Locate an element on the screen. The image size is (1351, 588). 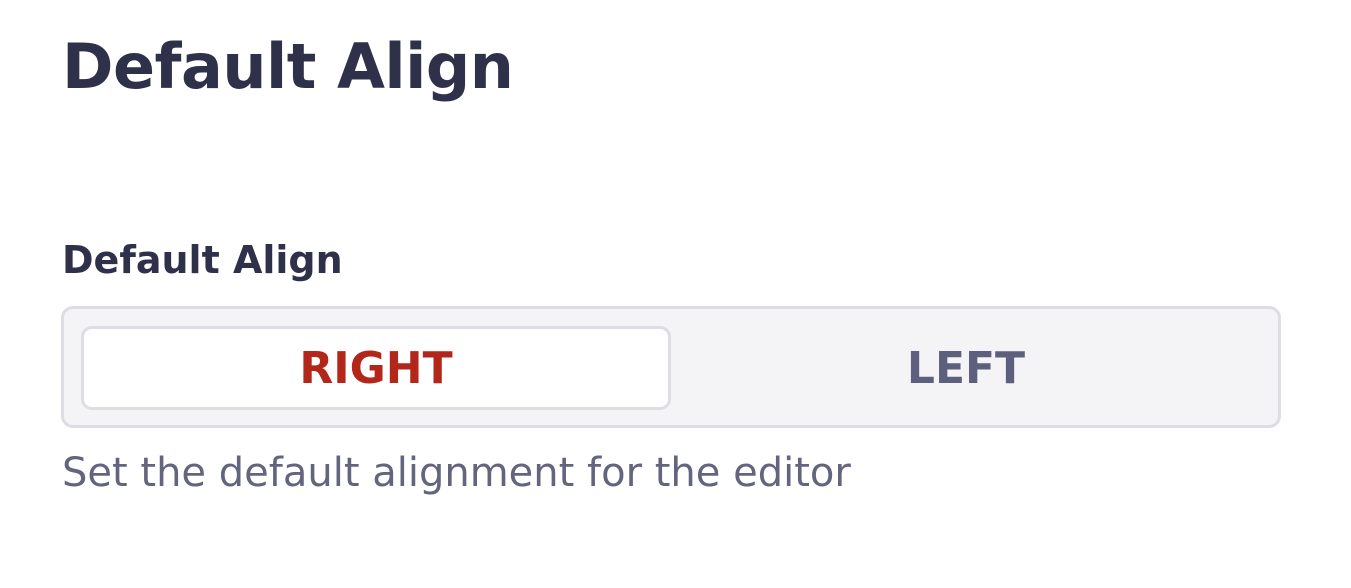
default-align-helper-text: Set the default alignment for the editor is located at coordinates (456, 473).